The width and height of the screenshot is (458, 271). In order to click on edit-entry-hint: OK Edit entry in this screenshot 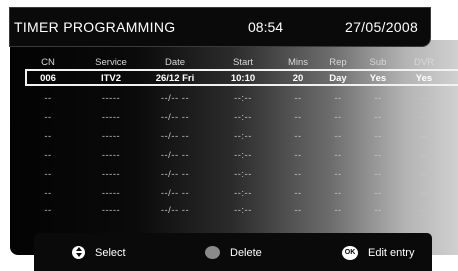, I will do `click(378, 253)`.